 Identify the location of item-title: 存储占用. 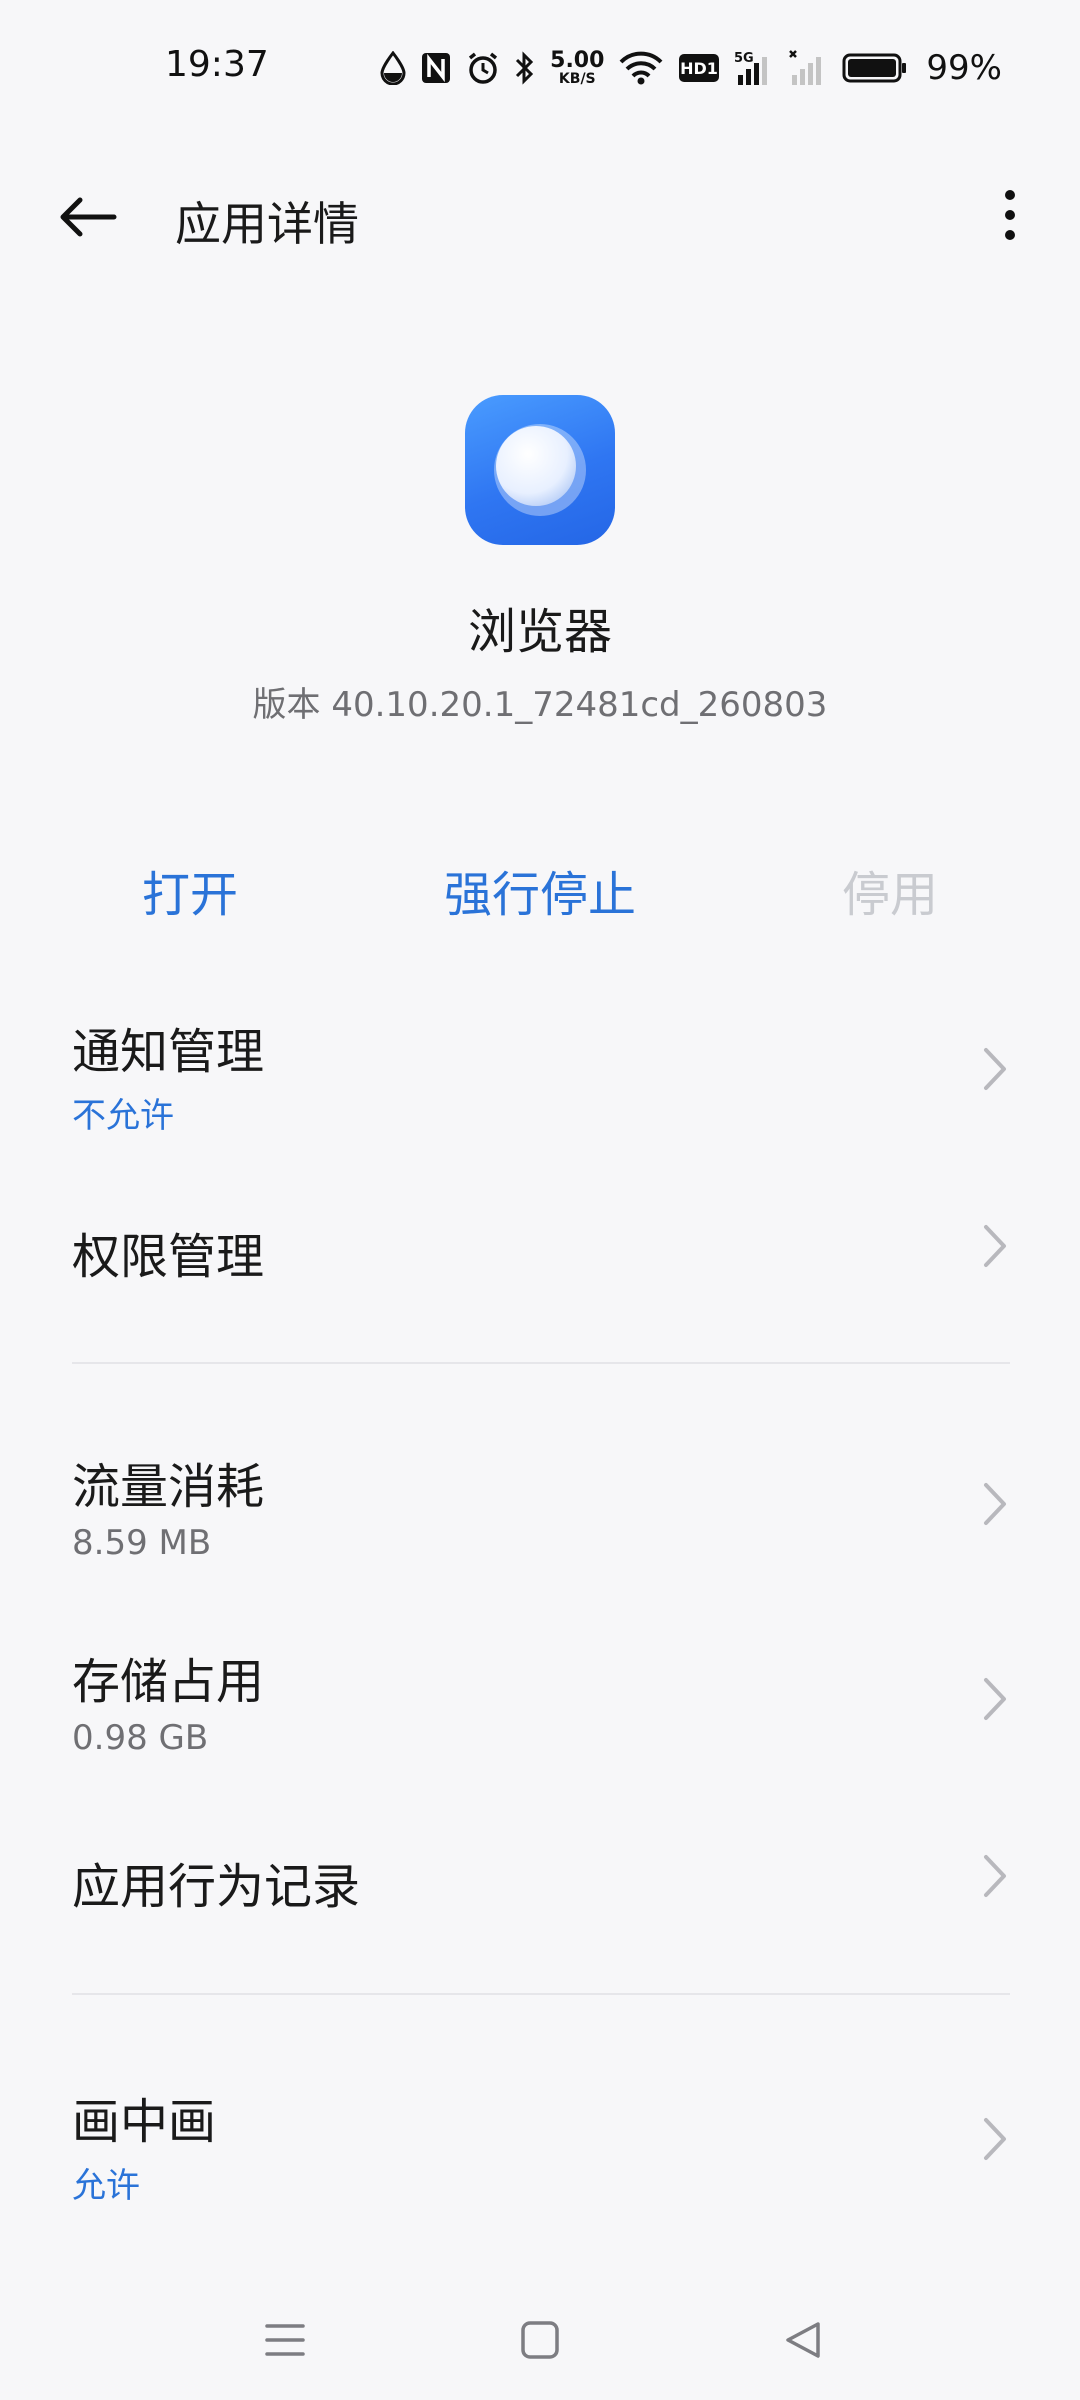
(168, 1682).